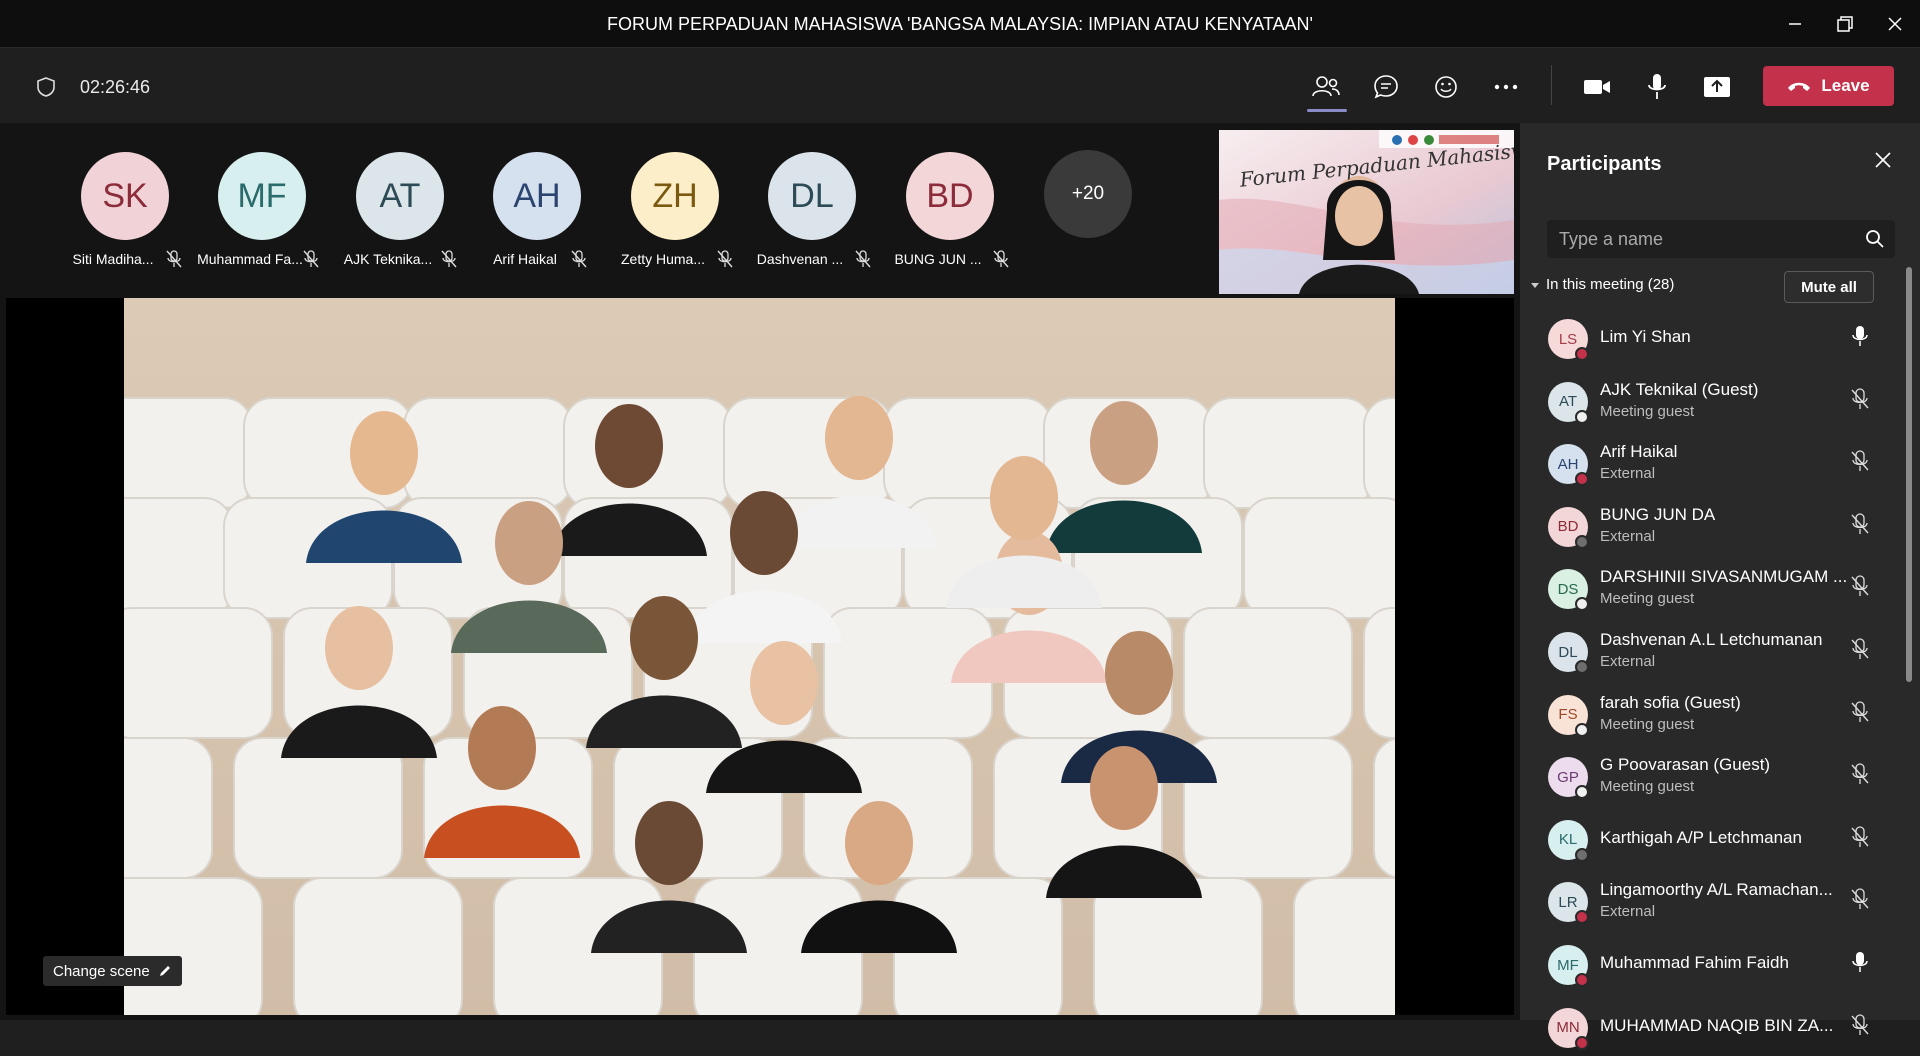 The height and width of the screenshot is (1056, 1920). I want to click on share-screen-button, so click(1717, 87).